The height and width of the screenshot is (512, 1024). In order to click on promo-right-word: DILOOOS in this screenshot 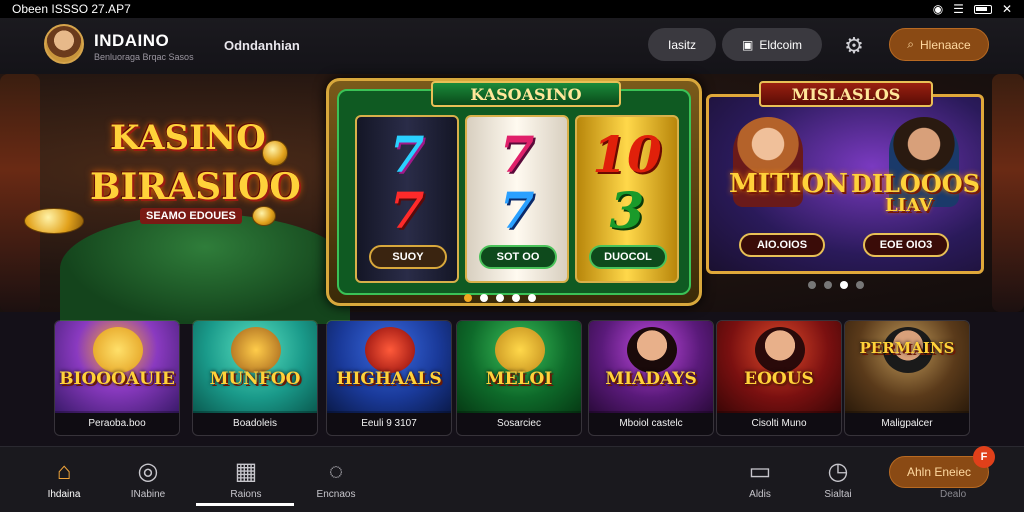, I will do `click(915, 183)`.